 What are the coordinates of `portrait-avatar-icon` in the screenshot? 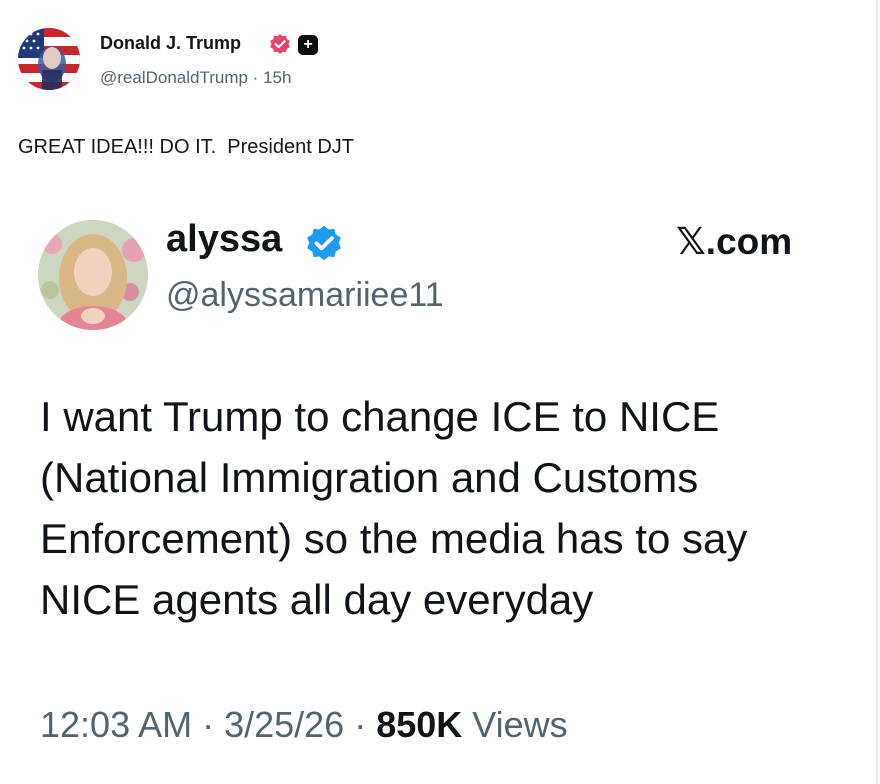 It's located at (93, 275).